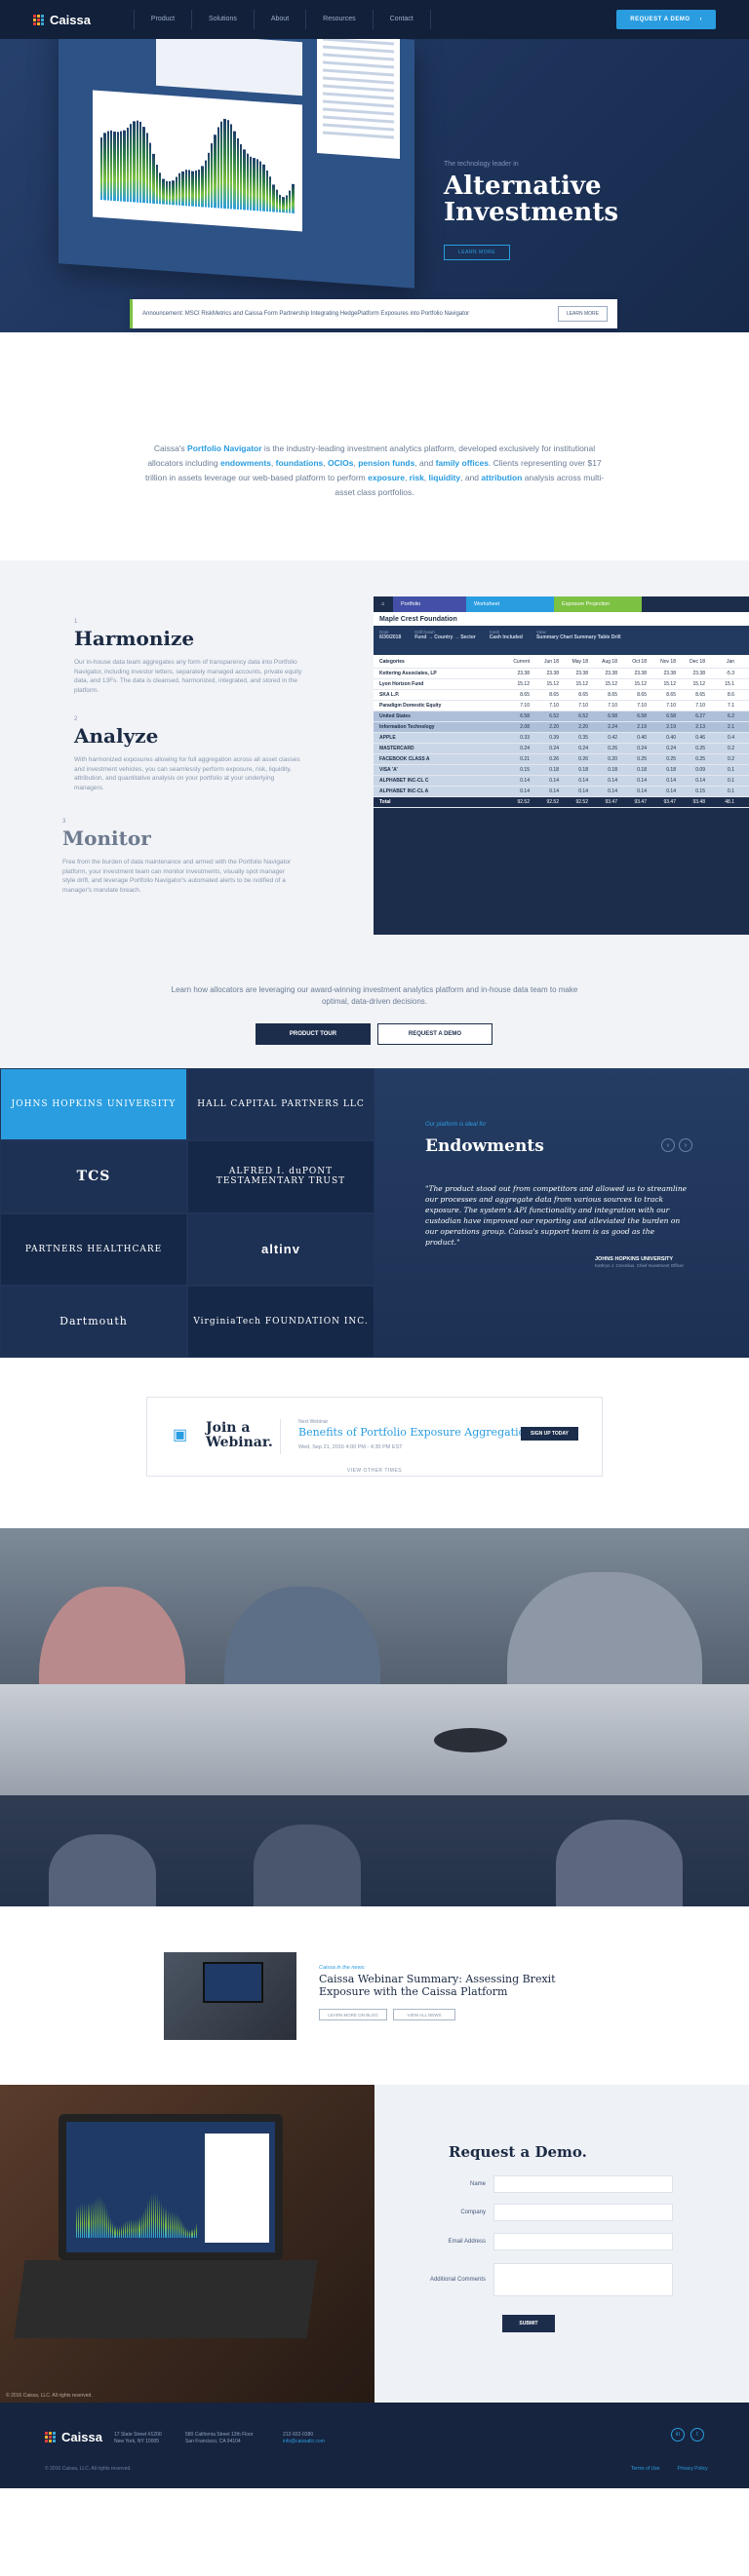 Image resolution: width=749 pixels, height=2576 pixels. Describe the element at coordinates (645, 2469) in the screenshot. I see `terms-link: Terms of Use` at that location.